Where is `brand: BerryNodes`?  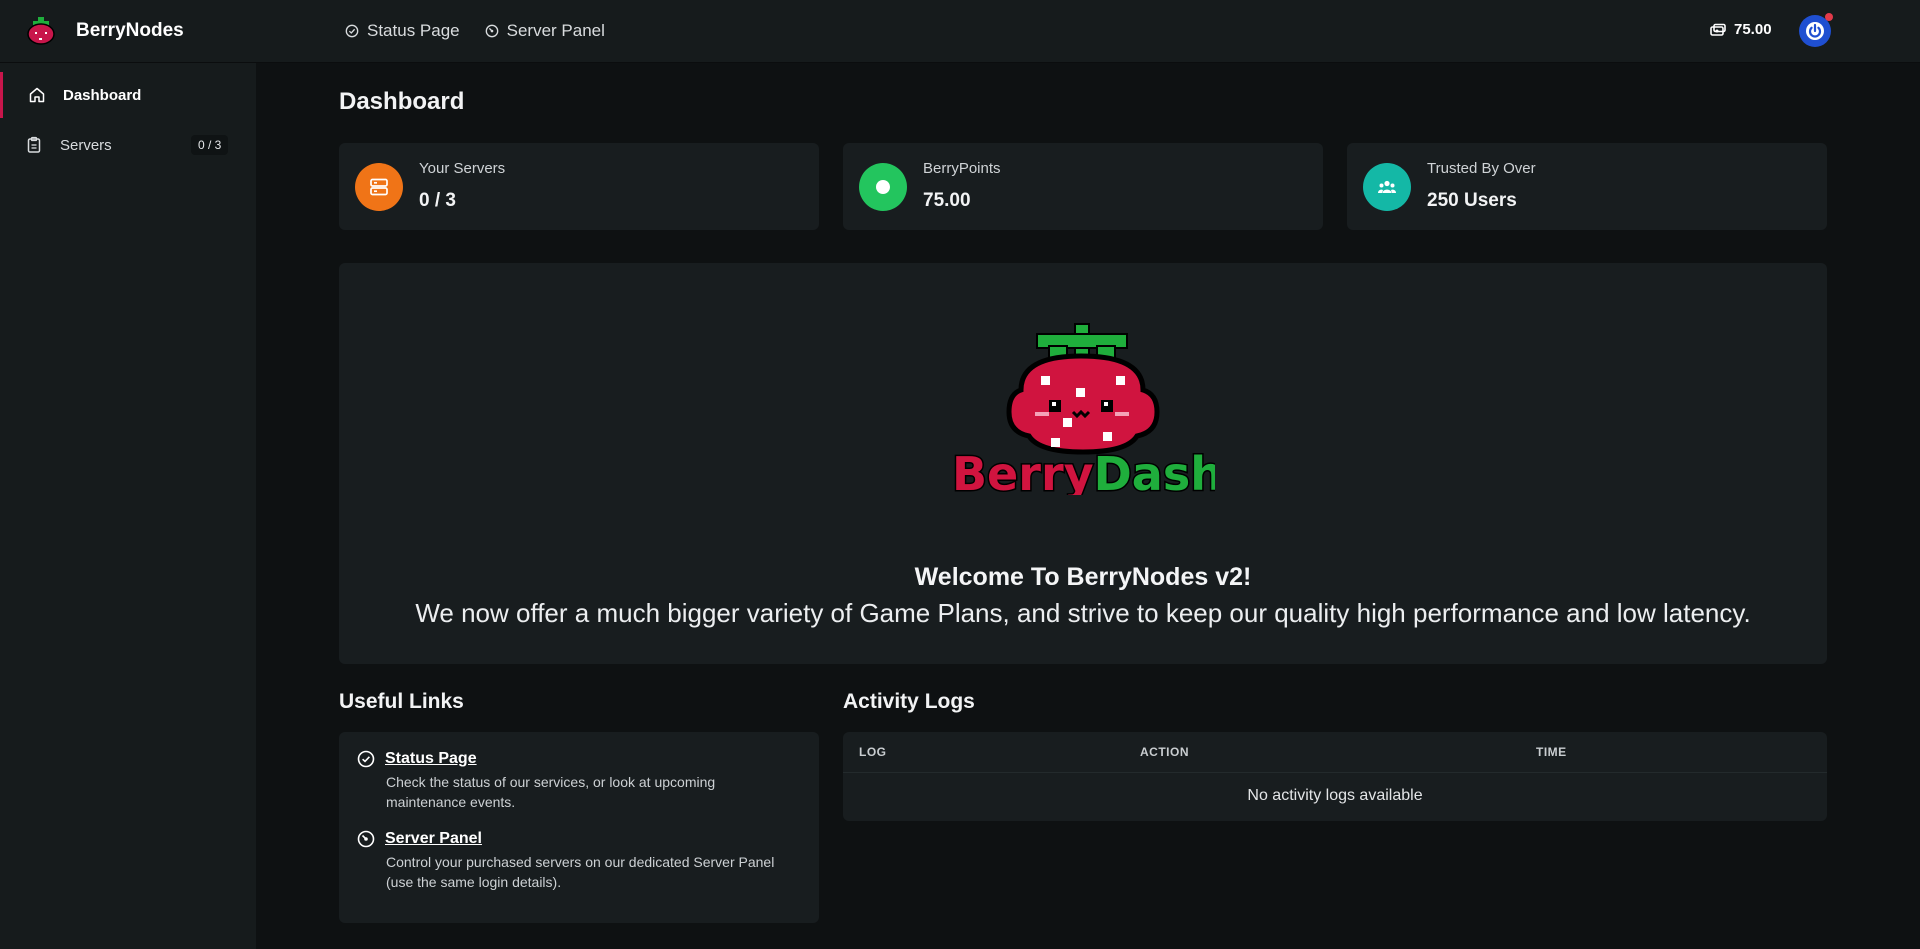
brand: BerryNodes is located at coordinates (105, 31).